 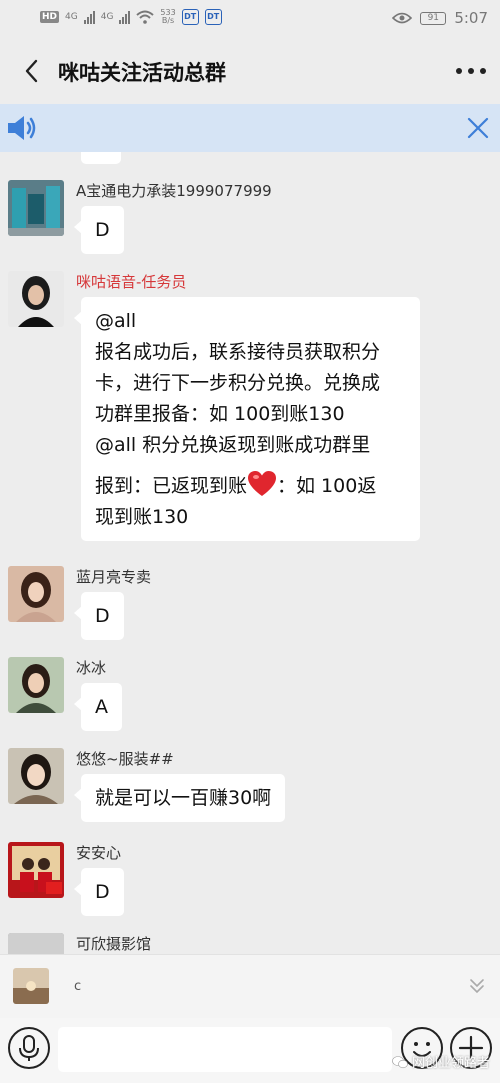 What do you see at coordinates (131, 282) in the screenshot?
I see `sender-name: 咪咕语音-任务员` at bounding box center [131, 282].